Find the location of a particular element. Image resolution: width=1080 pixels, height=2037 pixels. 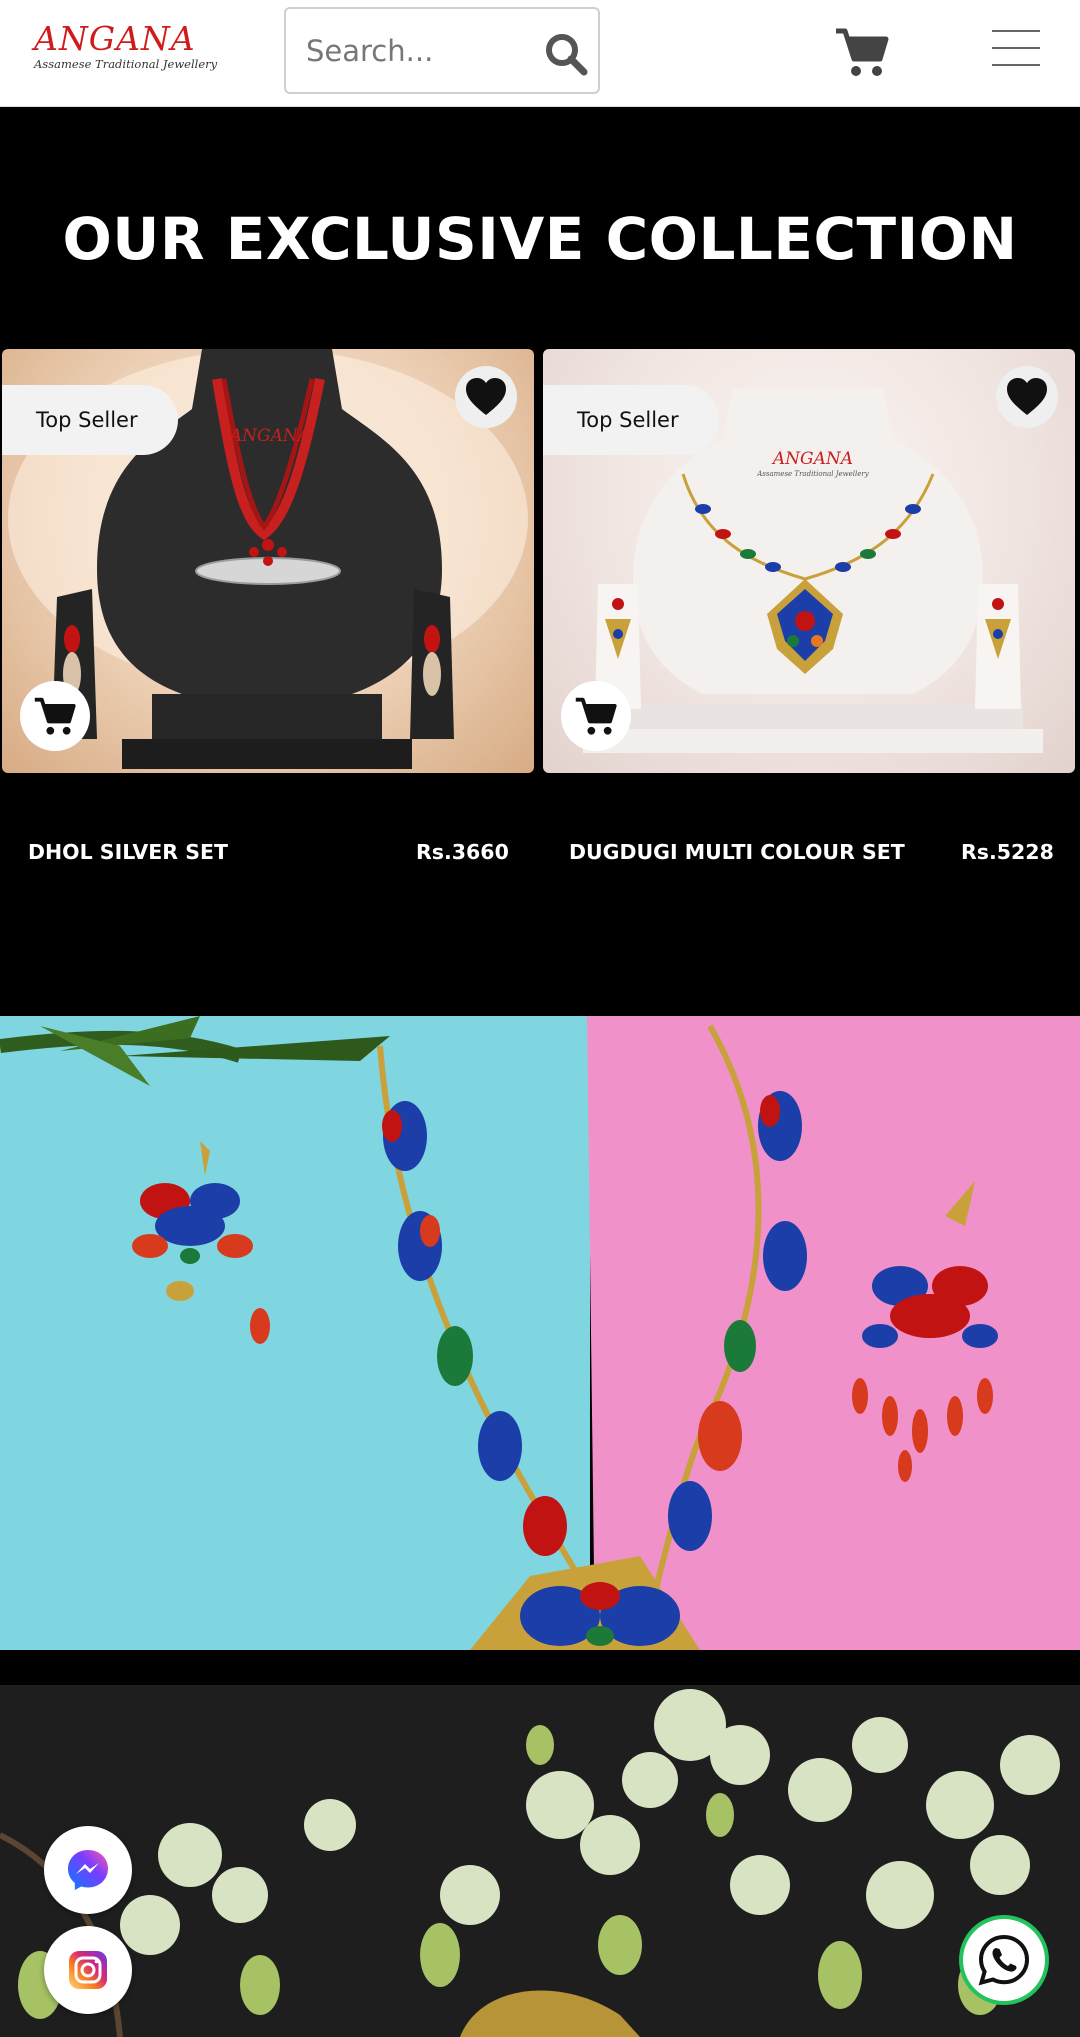

messenger-button is located at coordinates (88, 1870).